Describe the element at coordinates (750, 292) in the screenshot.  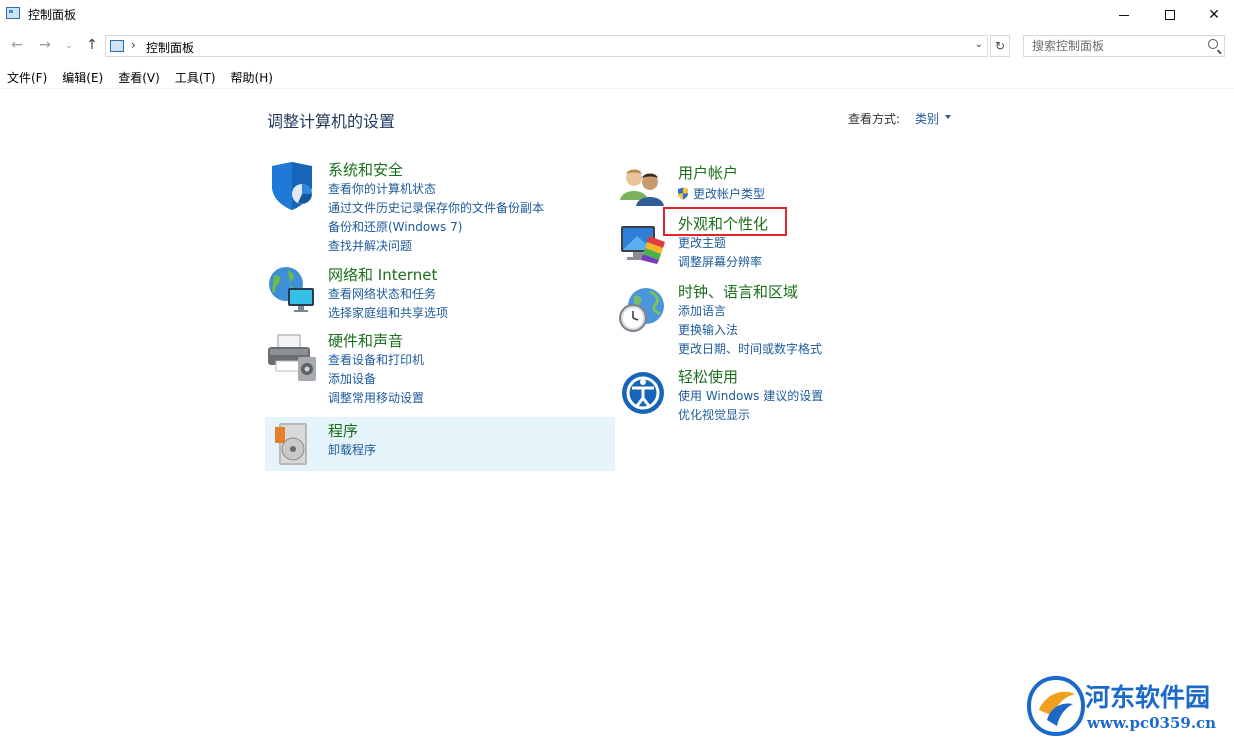
I see `clock-language-region-link: 时钟、语言和区域` at that location.